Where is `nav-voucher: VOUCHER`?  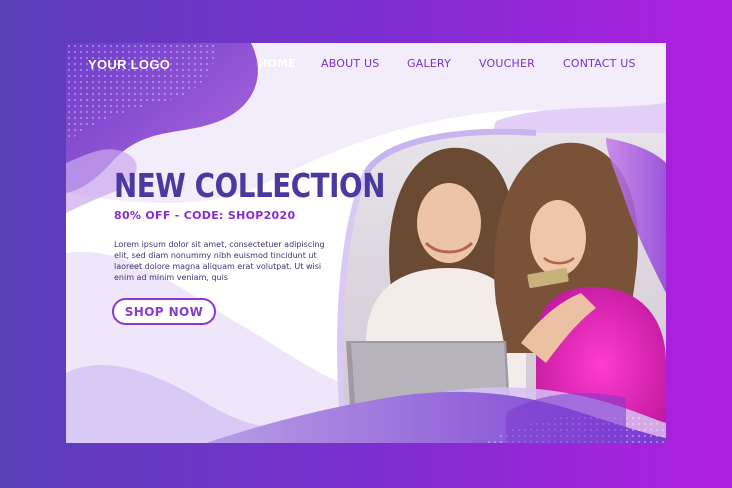 nav-voucher: VOUCHER is located at coordinates (507, 63).